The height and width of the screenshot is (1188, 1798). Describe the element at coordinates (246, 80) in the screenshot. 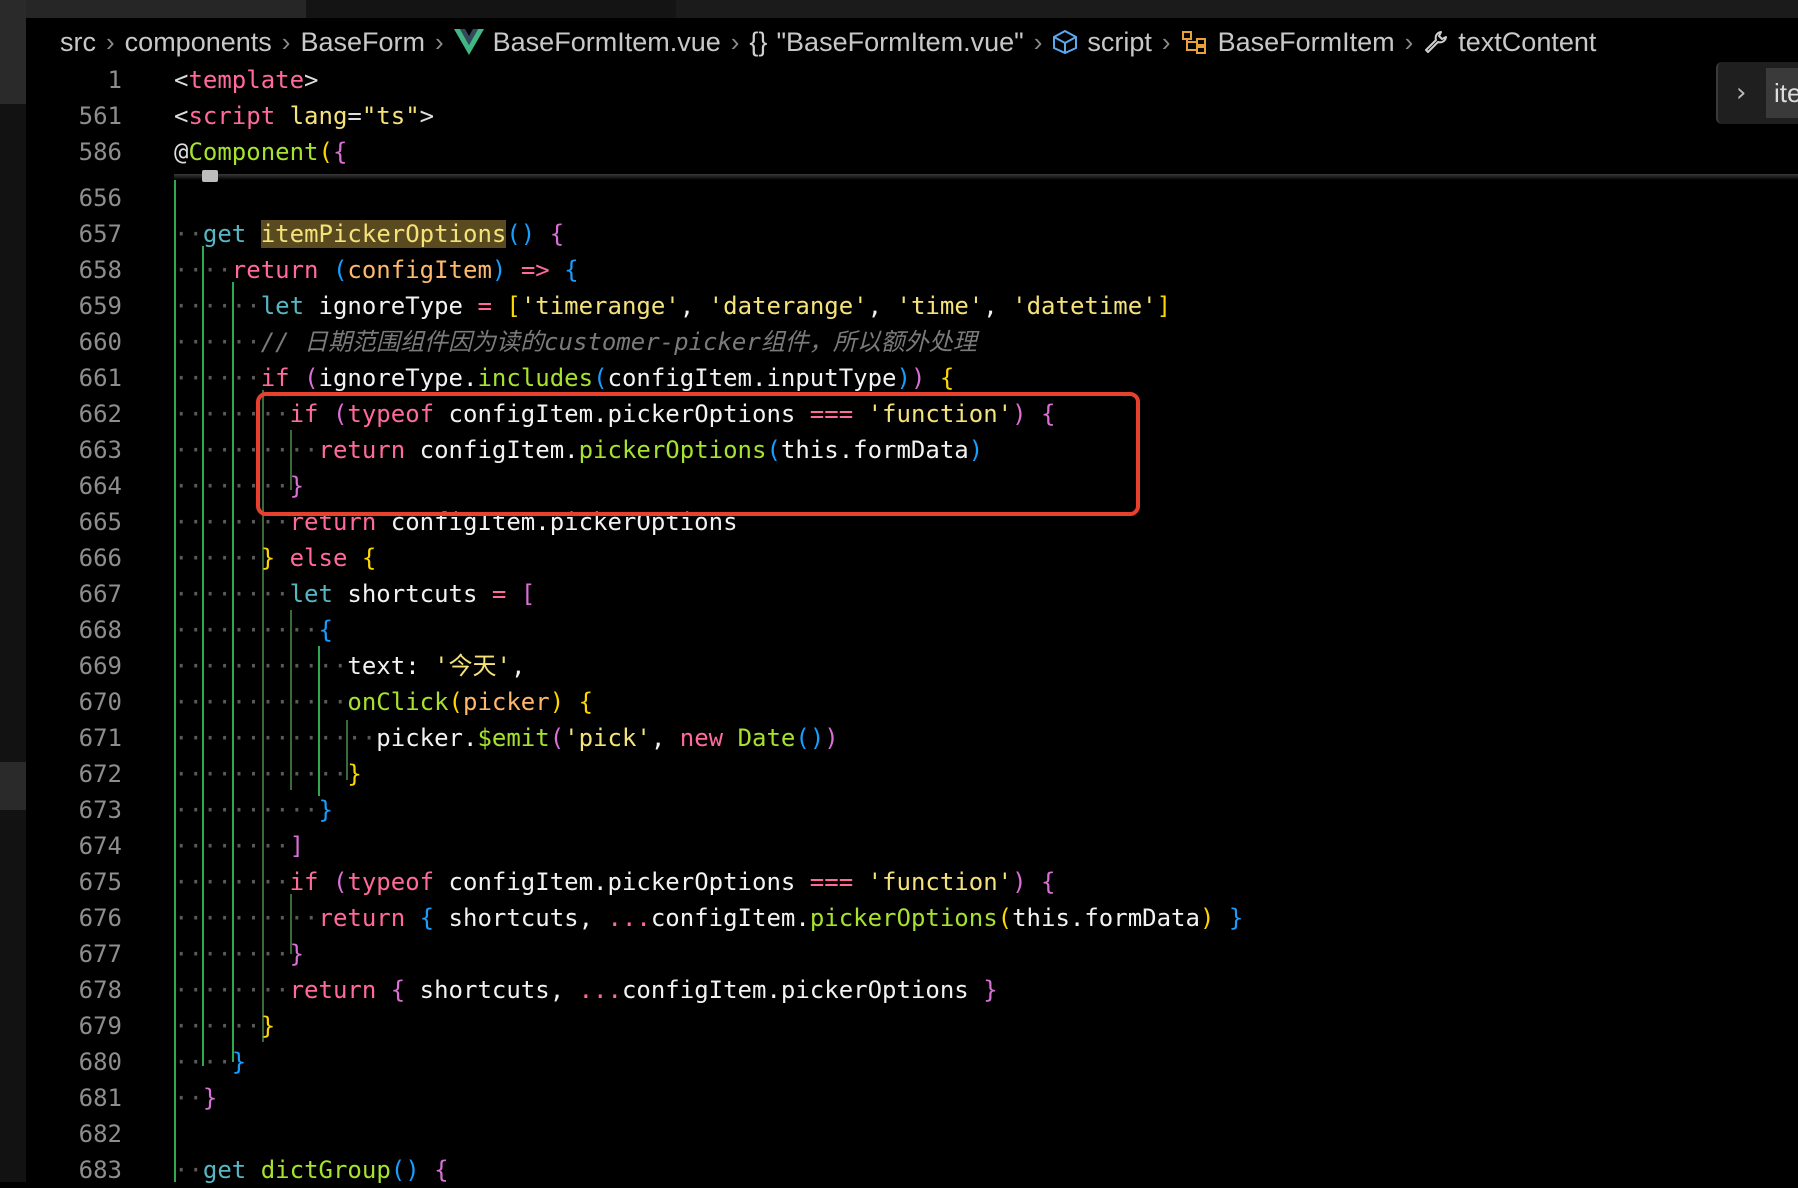

I see `code-text: <template>` at that location.